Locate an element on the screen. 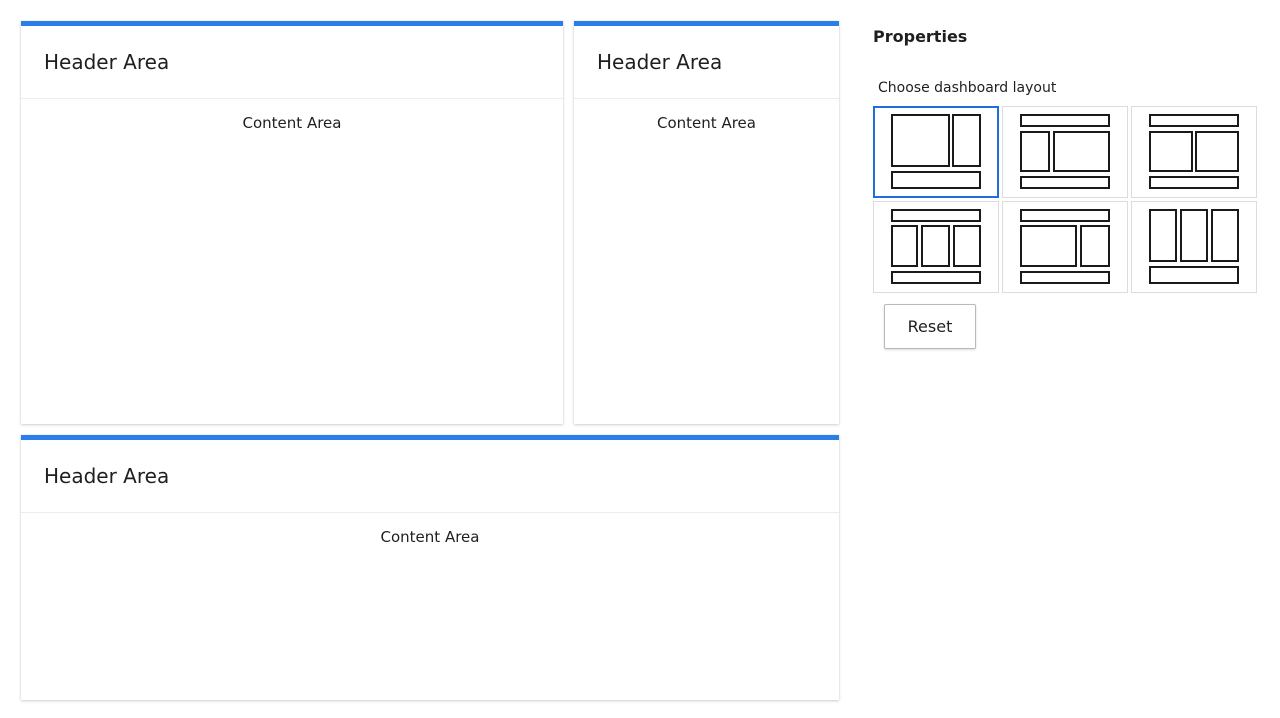 This screenshot has height=718, width=1280. layout-chooser-label: Choose dashboard layout is located at coordinates (967, 88).